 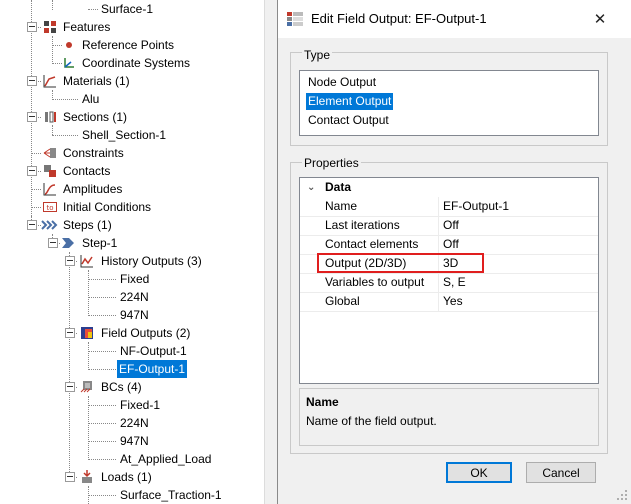 I want to click on tree-item-shell-section: Shell_Section-1, so click(x=132, y=135).